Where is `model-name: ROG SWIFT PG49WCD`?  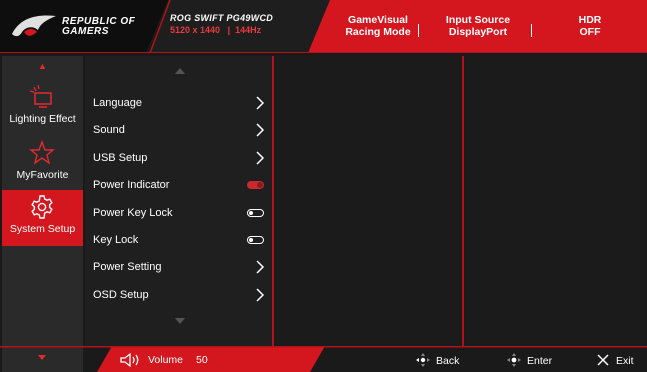 model-name: ROG SWIFT PG49WCD is located at coordinates (222, 18).